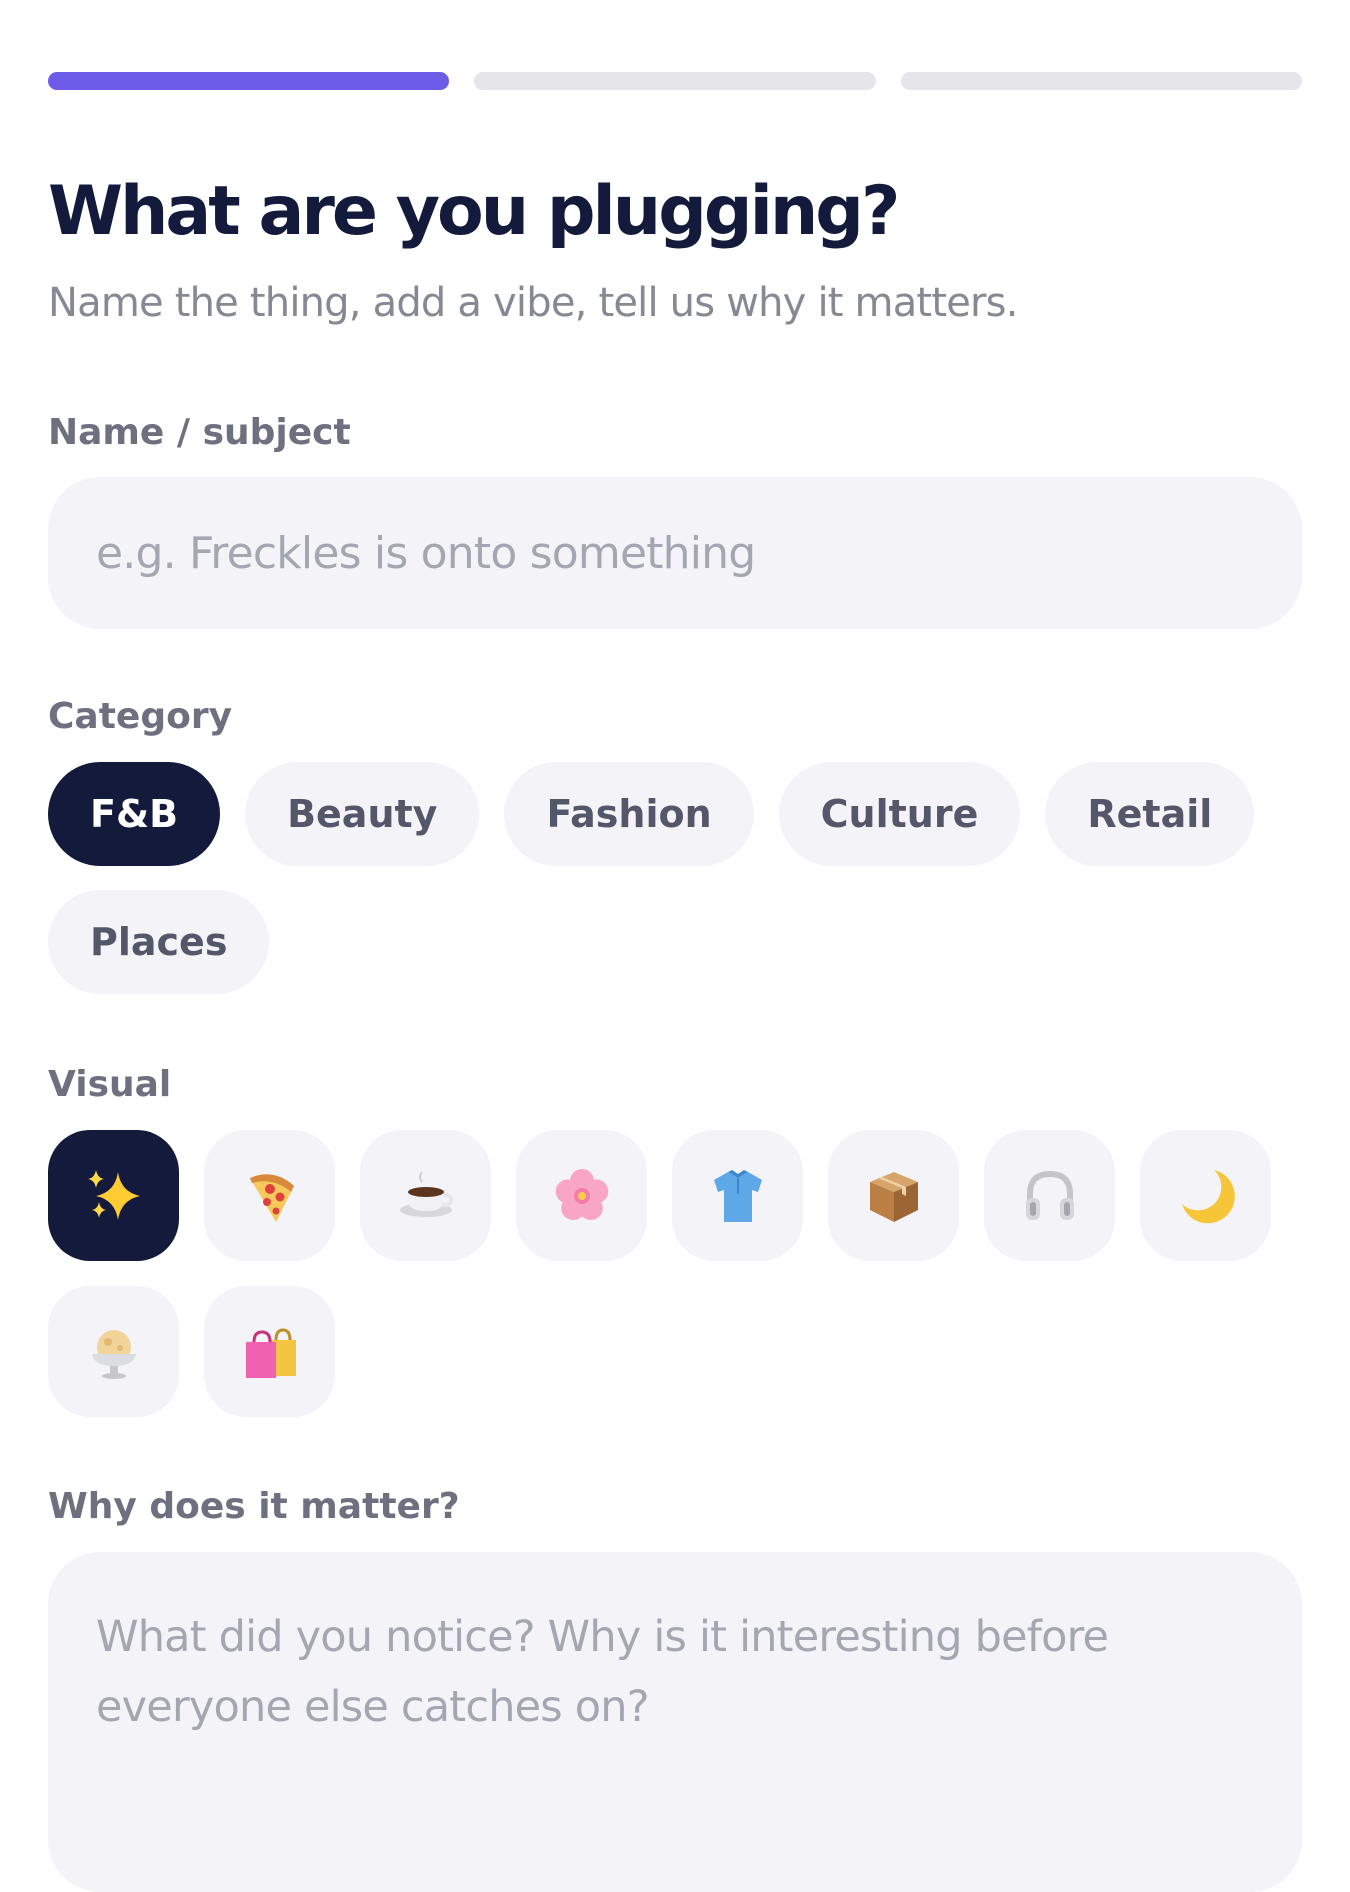 This screenshot has height=1892, width=1350. I want to click on visual-label: Visual, so click(110, 1084).